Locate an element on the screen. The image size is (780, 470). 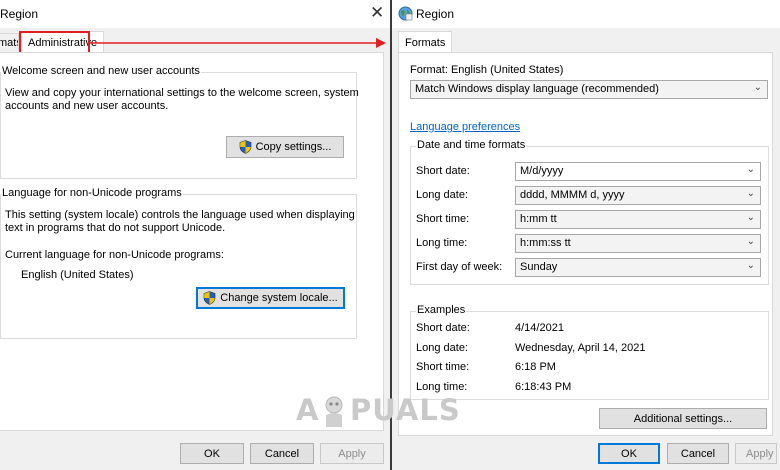
watermark-text: PUALS is located at coordinates (405, 410).